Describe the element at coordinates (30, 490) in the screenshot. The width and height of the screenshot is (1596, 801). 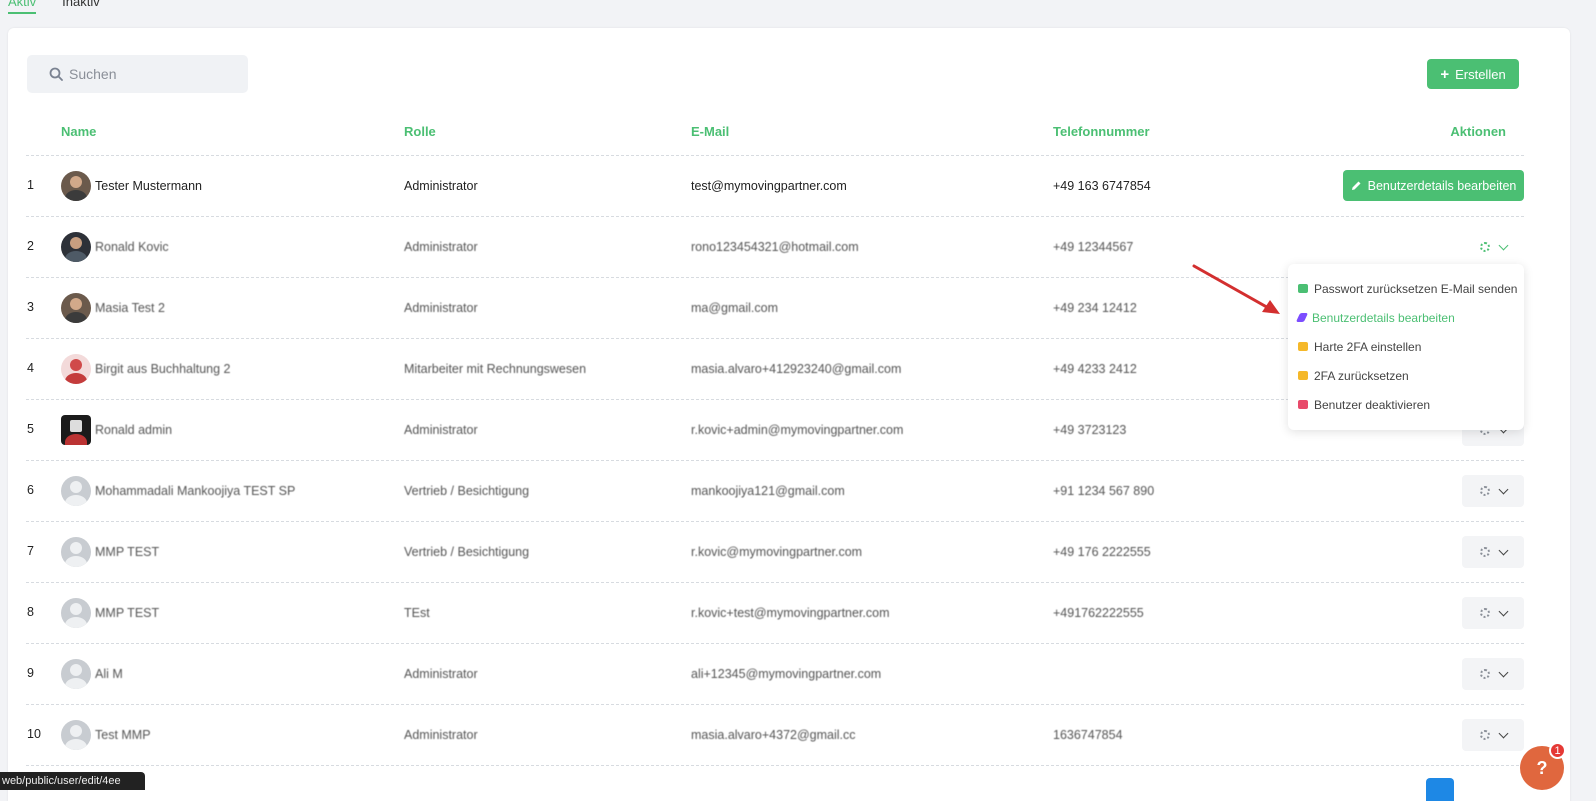
I see `row-index: 6` at that location.